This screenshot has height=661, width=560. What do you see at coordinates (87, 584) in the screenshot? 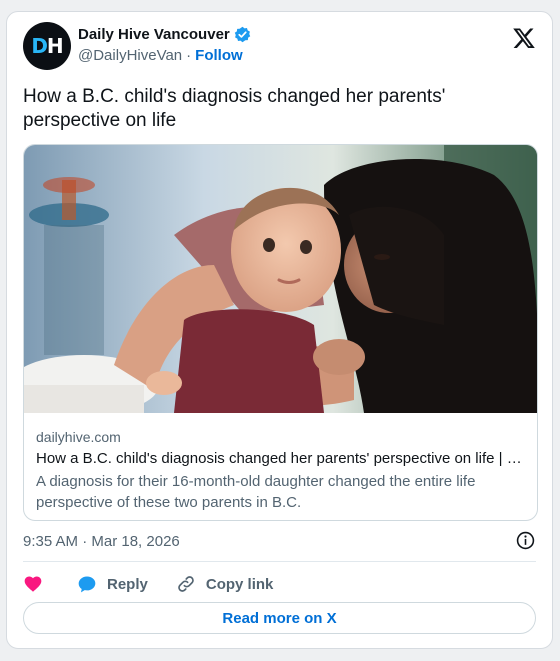
I see `reply-bubble-icon` at bounding box center [87, 584].